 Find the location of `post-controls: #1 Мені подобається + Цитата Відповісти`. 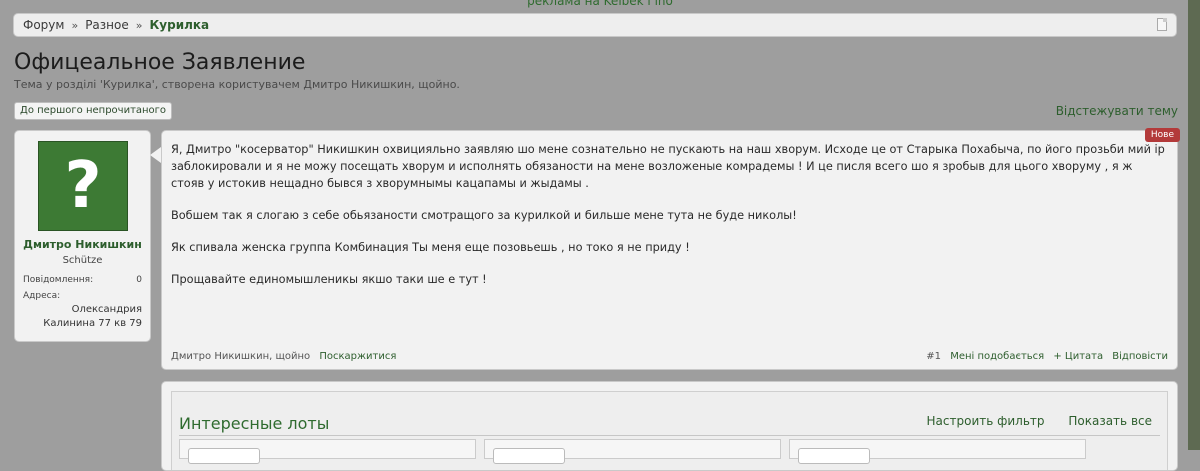

post-controls: #1 Мені подобається + Цитата Відповісти is located at coordinates (1044, 356).